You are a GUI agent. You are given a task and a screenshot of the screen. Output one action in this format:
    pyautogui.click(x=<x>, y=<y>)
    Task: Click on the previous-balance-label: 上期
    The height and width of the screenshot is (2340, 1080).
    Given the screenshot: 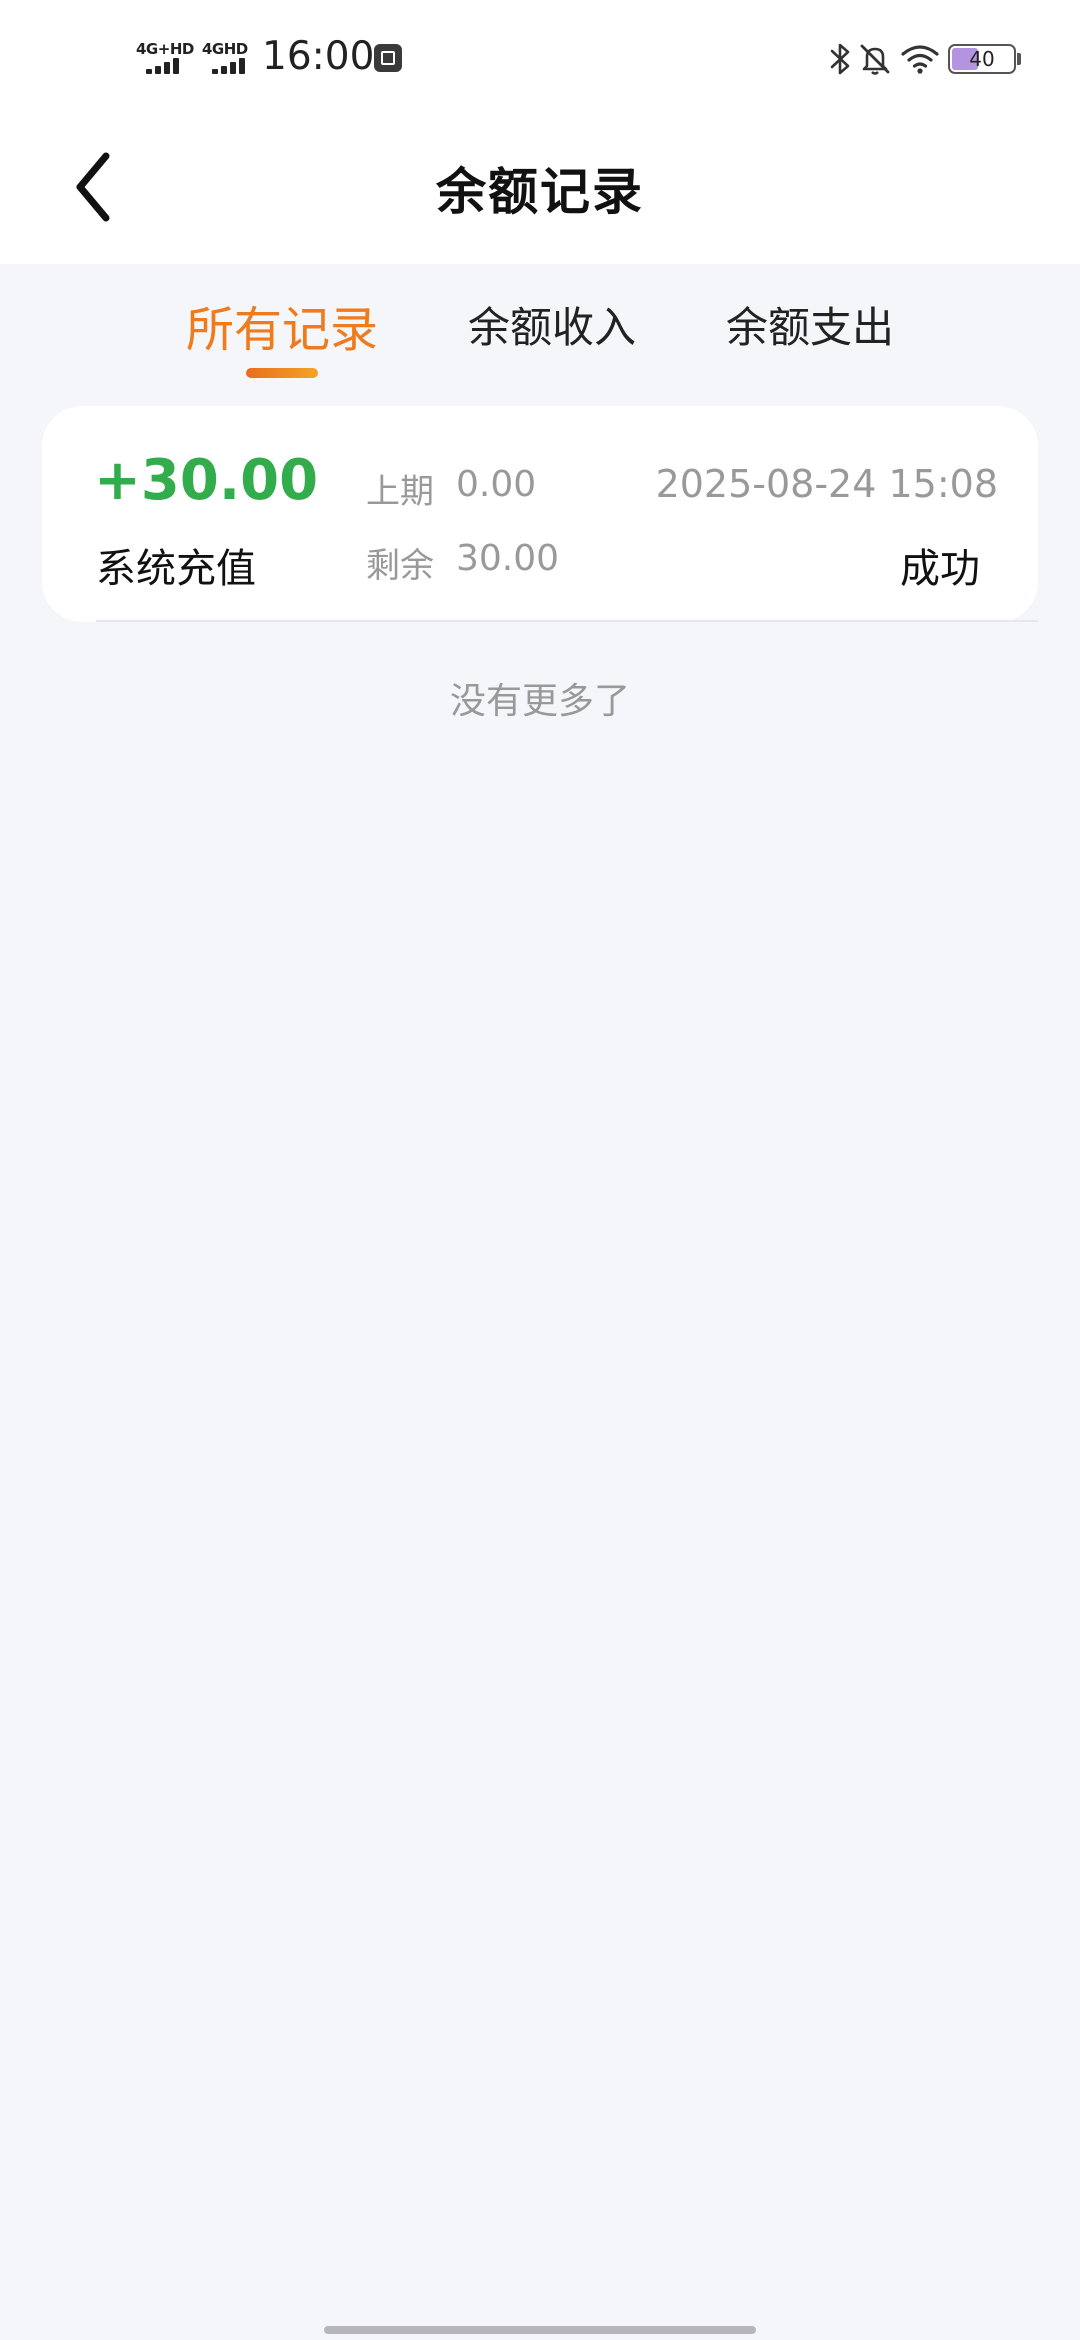 What is the action you would take?
    pyautogui.click(x=400, y=492)
    